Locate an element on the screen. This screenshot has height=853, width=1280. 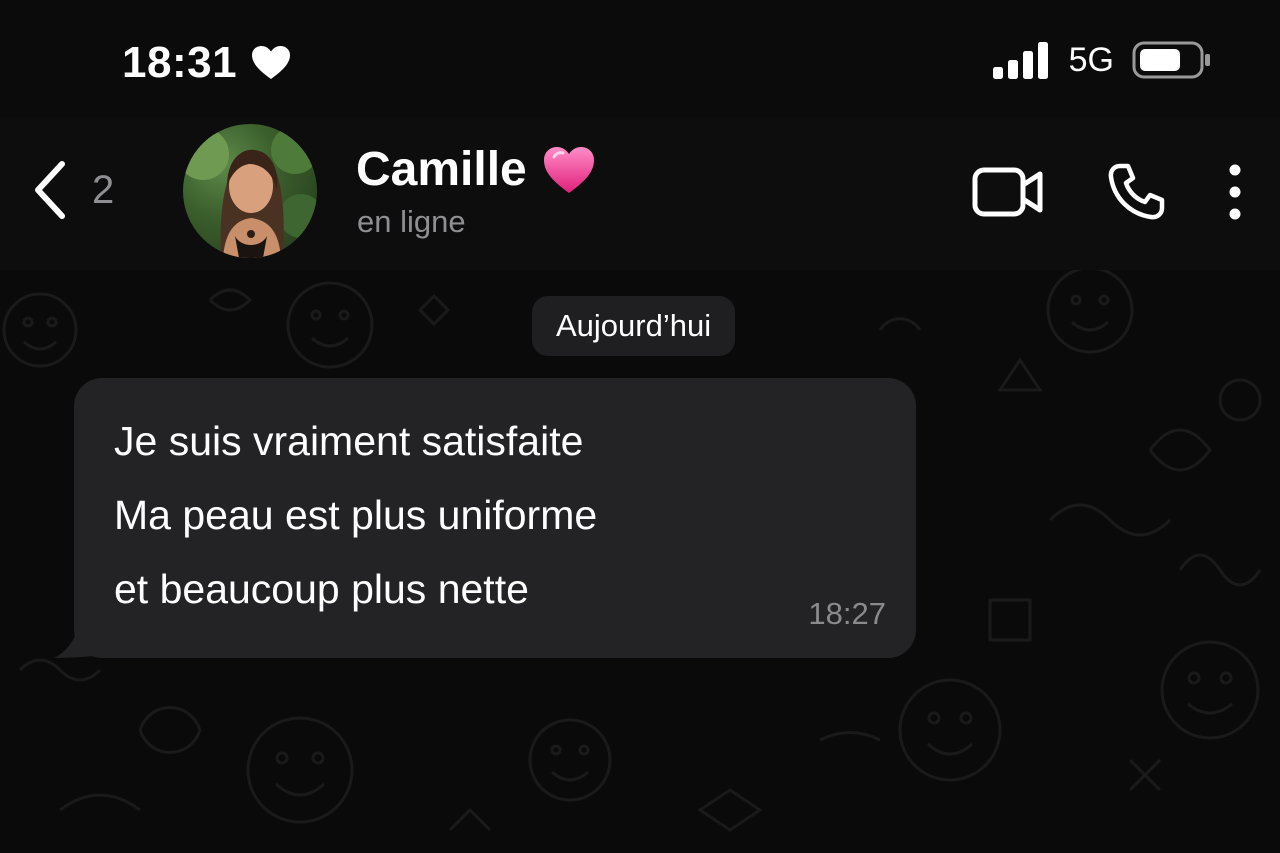
message-line: Ma peau est plus uniforme is located at coordinates (356, 515).